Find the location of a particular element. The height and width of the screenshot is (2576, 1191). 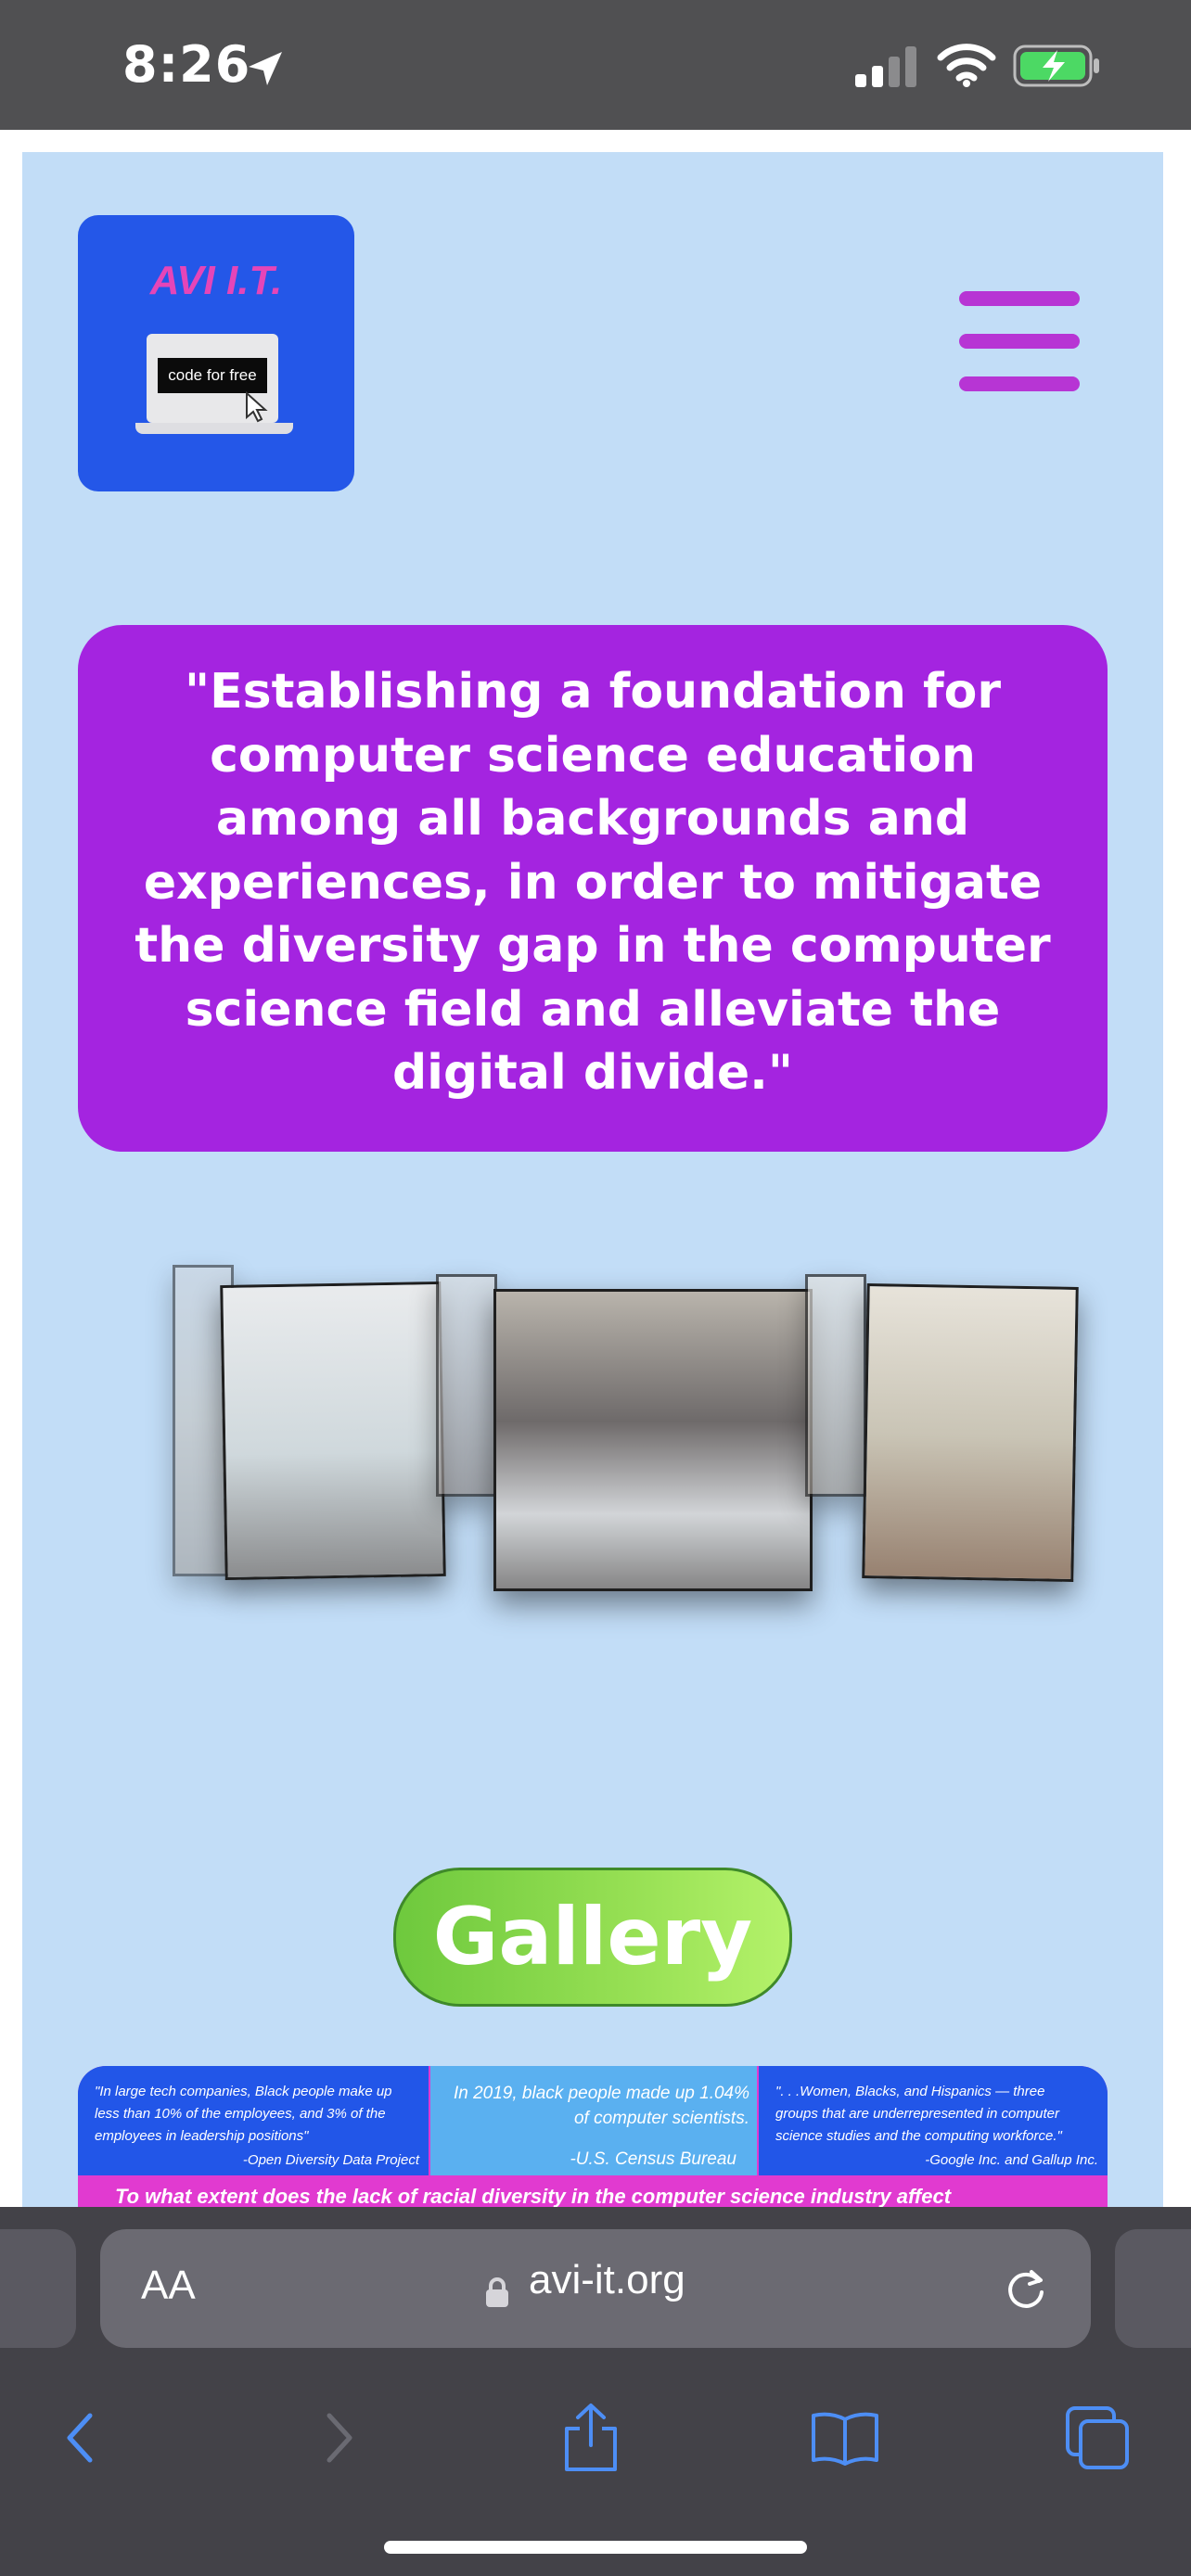

stat-source: -Google Inc. and Gallup Inc. is located at coordinates (1011, 2160).